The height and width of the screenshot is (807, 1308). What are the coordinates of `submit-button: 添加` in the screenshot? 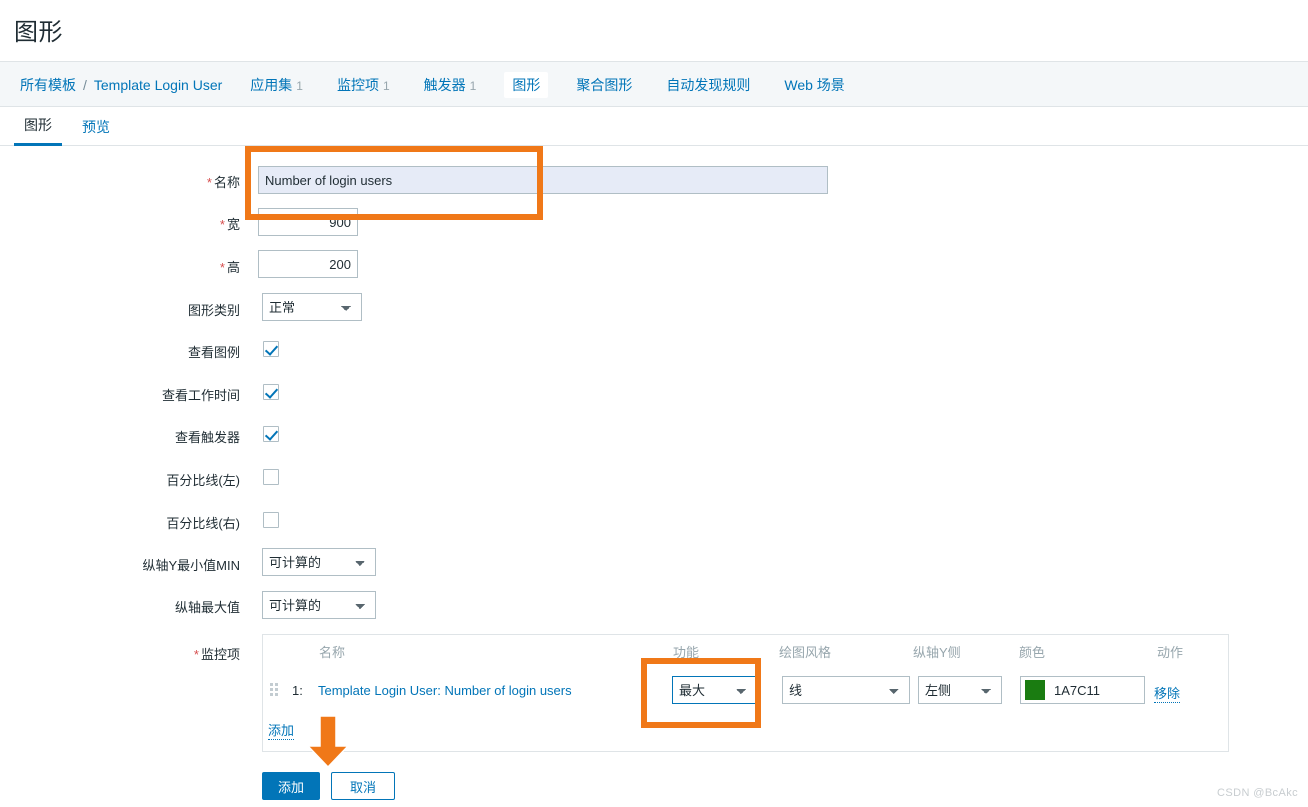 It's located at (291, 786).